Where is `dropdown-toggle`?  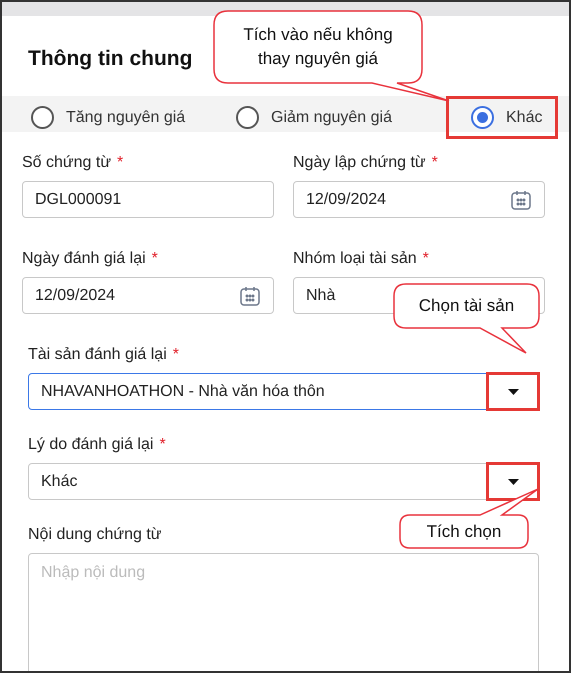
dropdown-toggle is located at coordinates (513, 391).